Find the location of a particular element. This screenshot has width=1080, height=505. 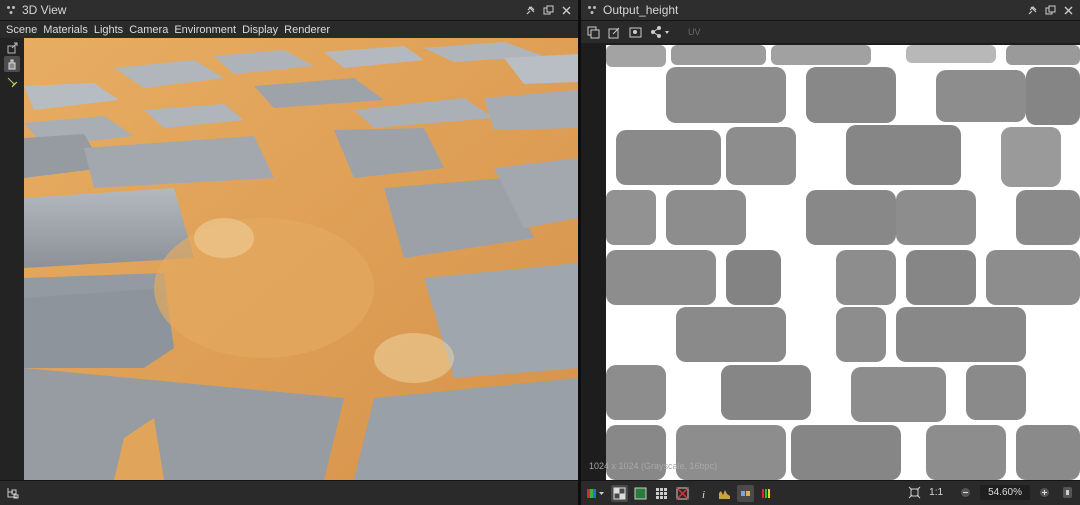

export-icon is located at coordinates (12, 48).